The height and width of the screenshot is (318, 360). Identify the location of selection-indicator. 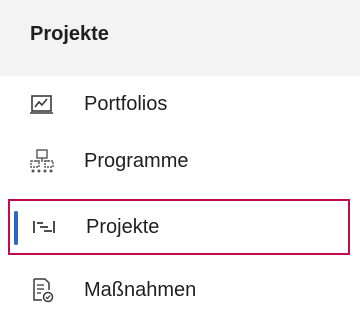
(16, 228).